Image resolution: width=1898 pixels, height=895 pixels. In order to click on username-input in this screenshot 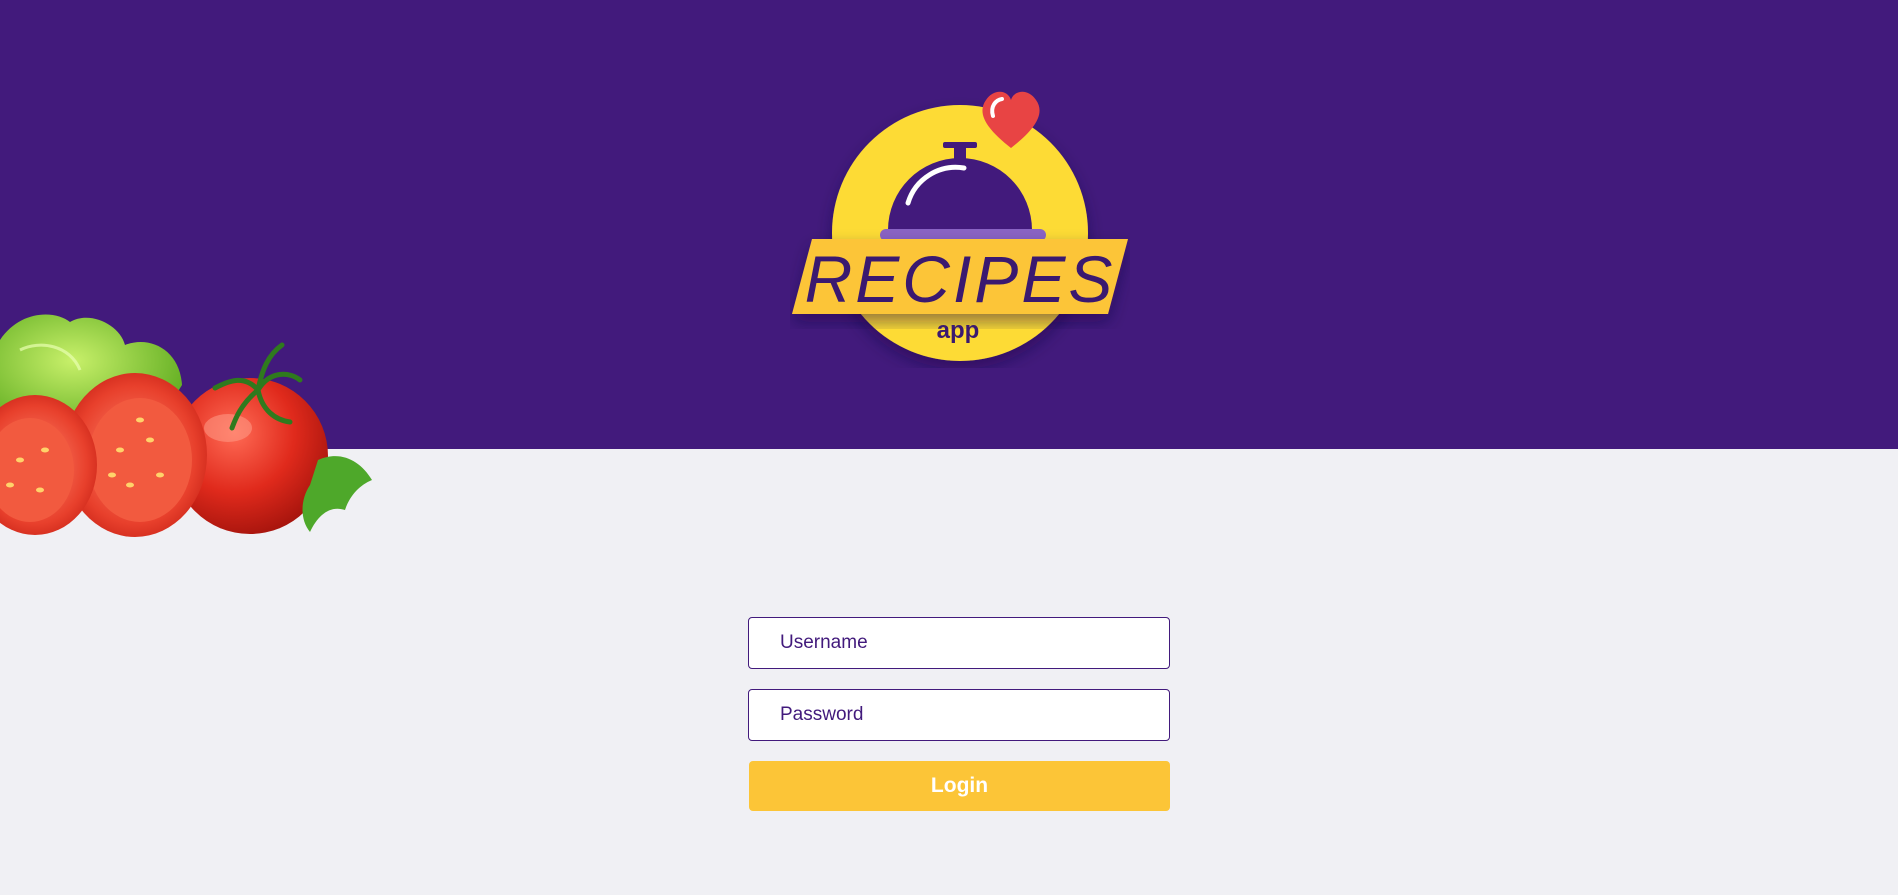, I will do `click(959, 643)`.